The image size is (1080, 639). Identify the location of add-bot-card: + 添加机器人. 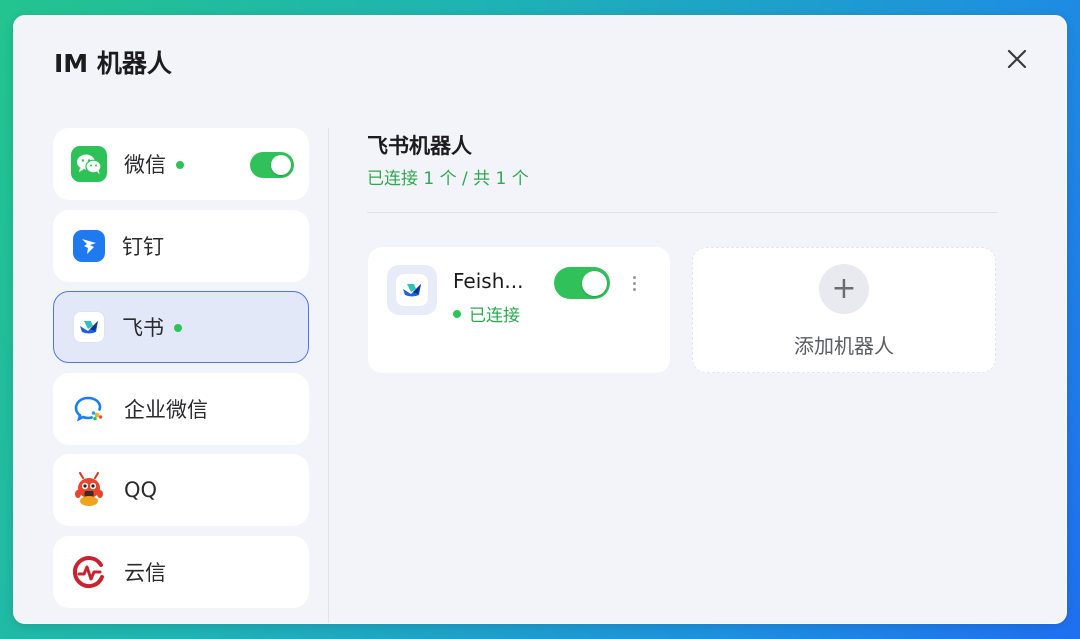
(844, 310).